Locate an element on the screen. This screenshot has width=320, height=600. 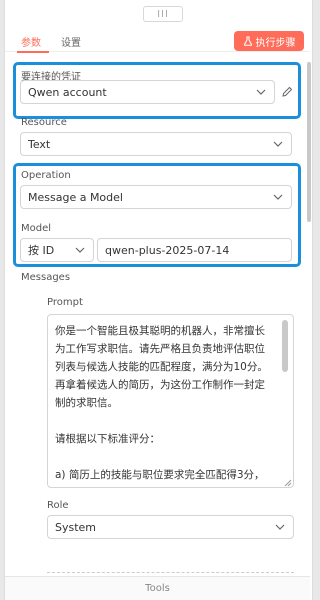
tab-parameters: 参数 is located at coordinates (31, 41).